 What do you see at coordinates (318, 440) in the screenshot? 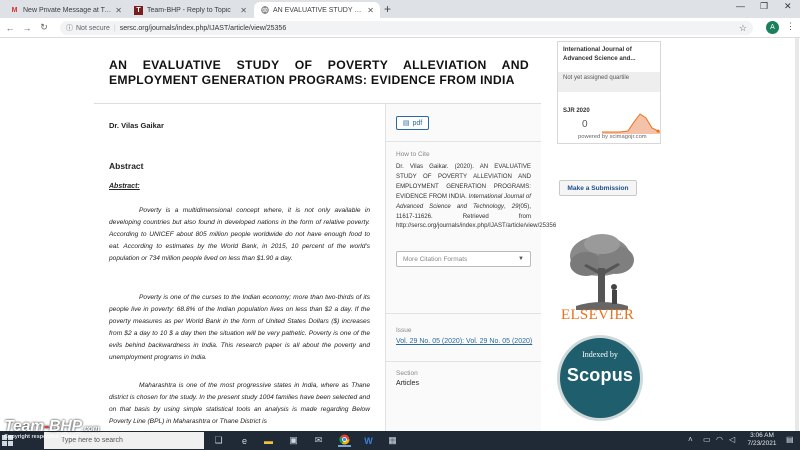
I see `mail-icon: ✉` at bounding box center [318, 440].